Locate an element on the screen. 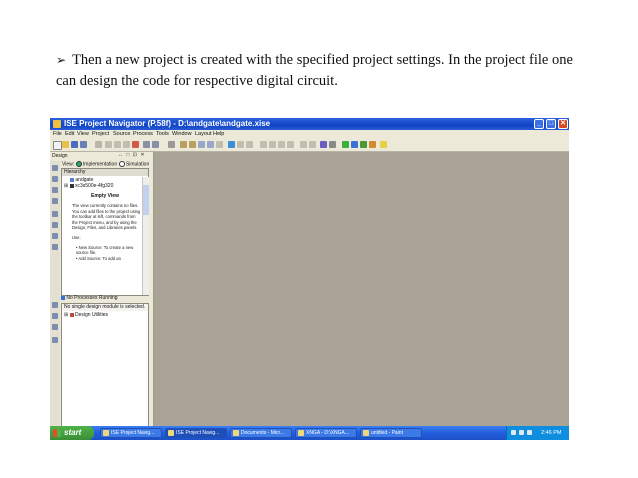  tool-a-icon is located at coordinates (263, 144).